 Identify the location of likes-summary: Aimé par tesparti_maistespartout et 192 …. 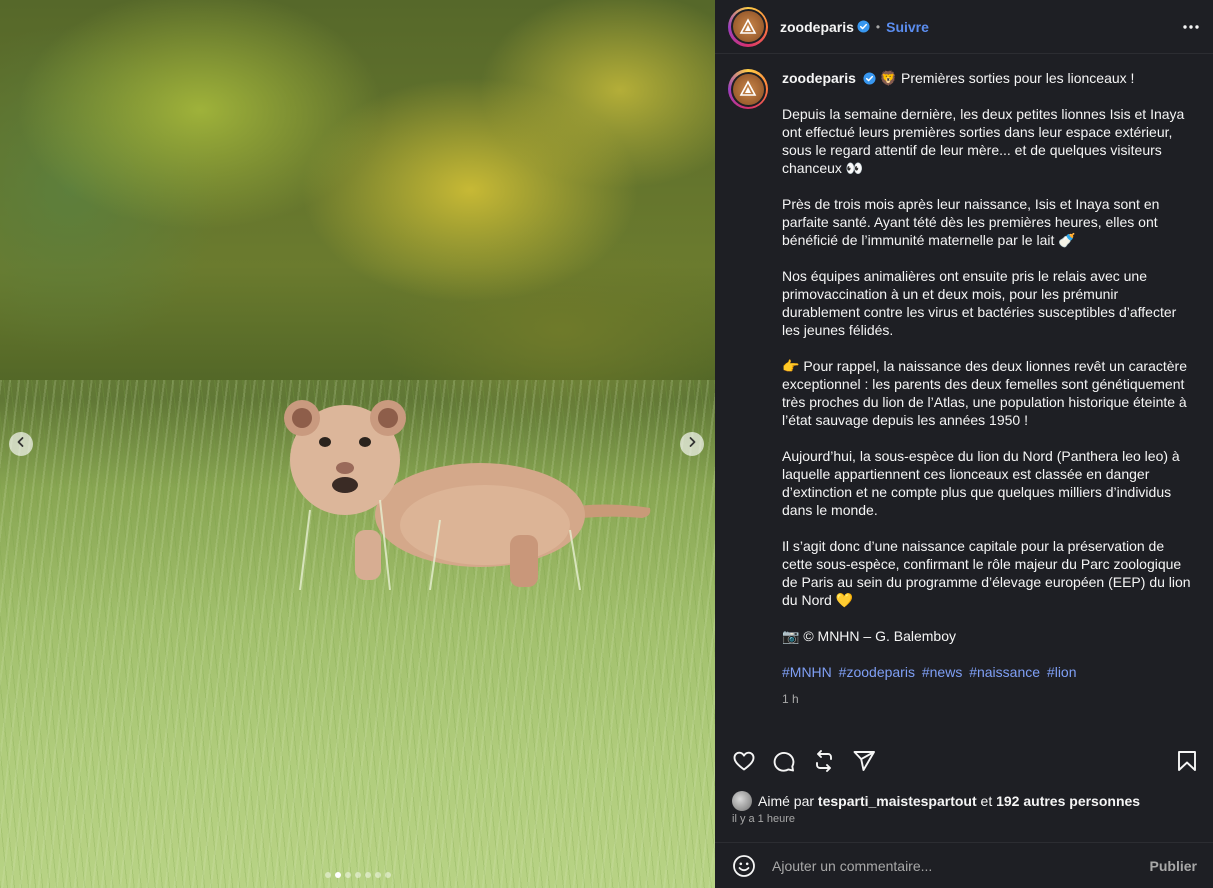
(936, 801).